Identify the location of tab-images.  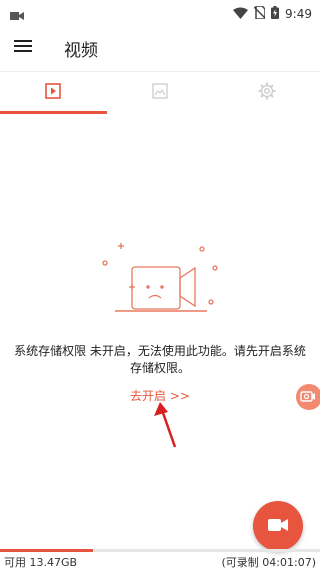
(160, 93).